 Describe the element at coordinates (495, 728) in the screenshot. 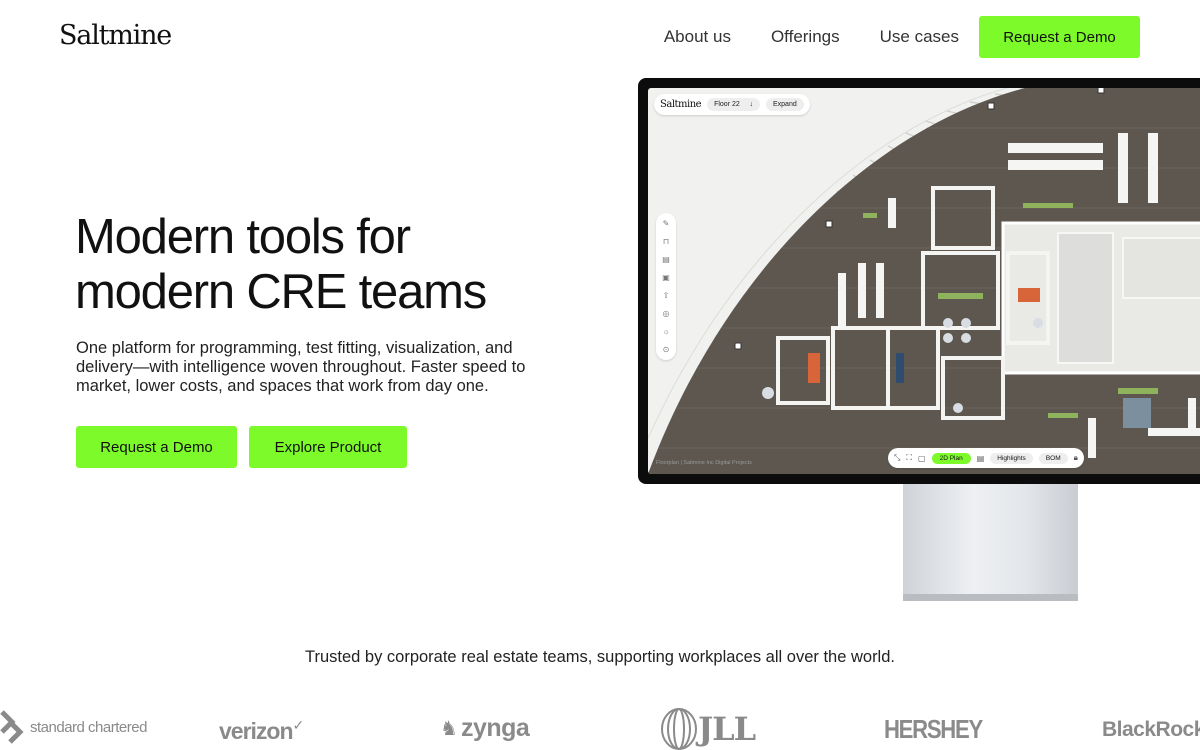

I see `zynga-text: zynga` at that location.